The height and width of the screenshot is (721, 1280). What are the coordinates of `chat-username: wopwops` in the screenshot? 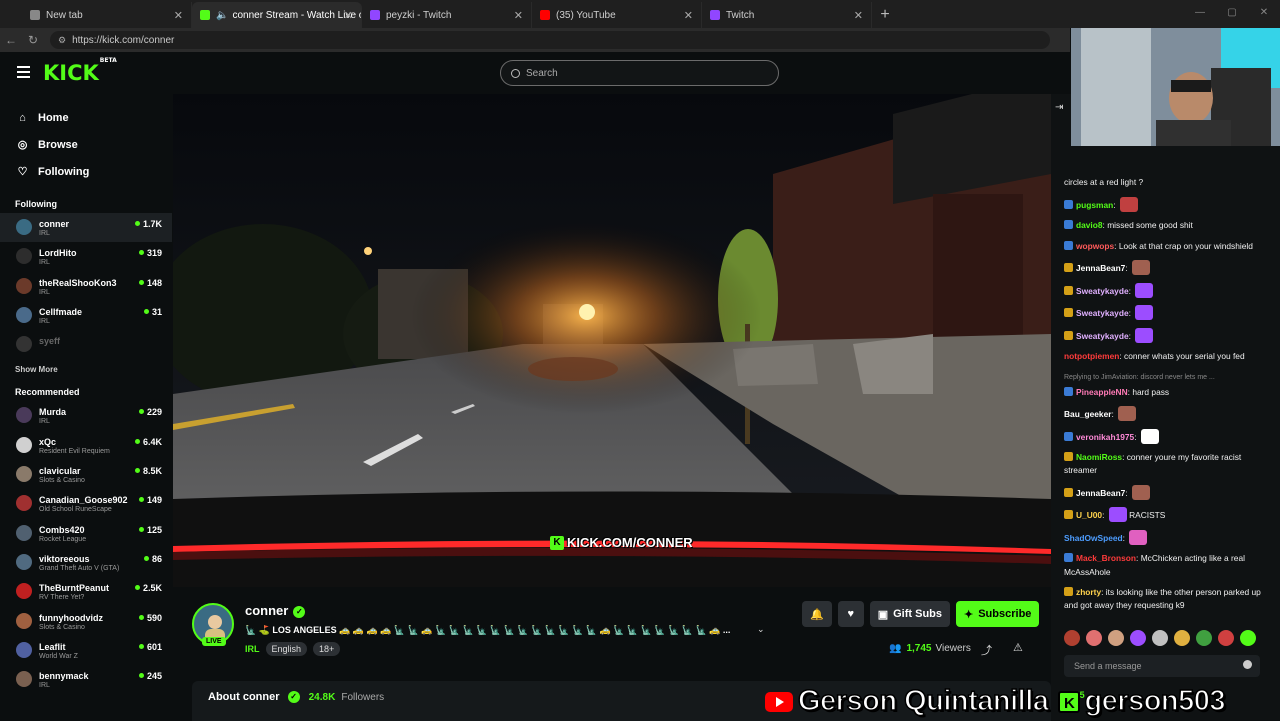 It's located at (1095, 246).